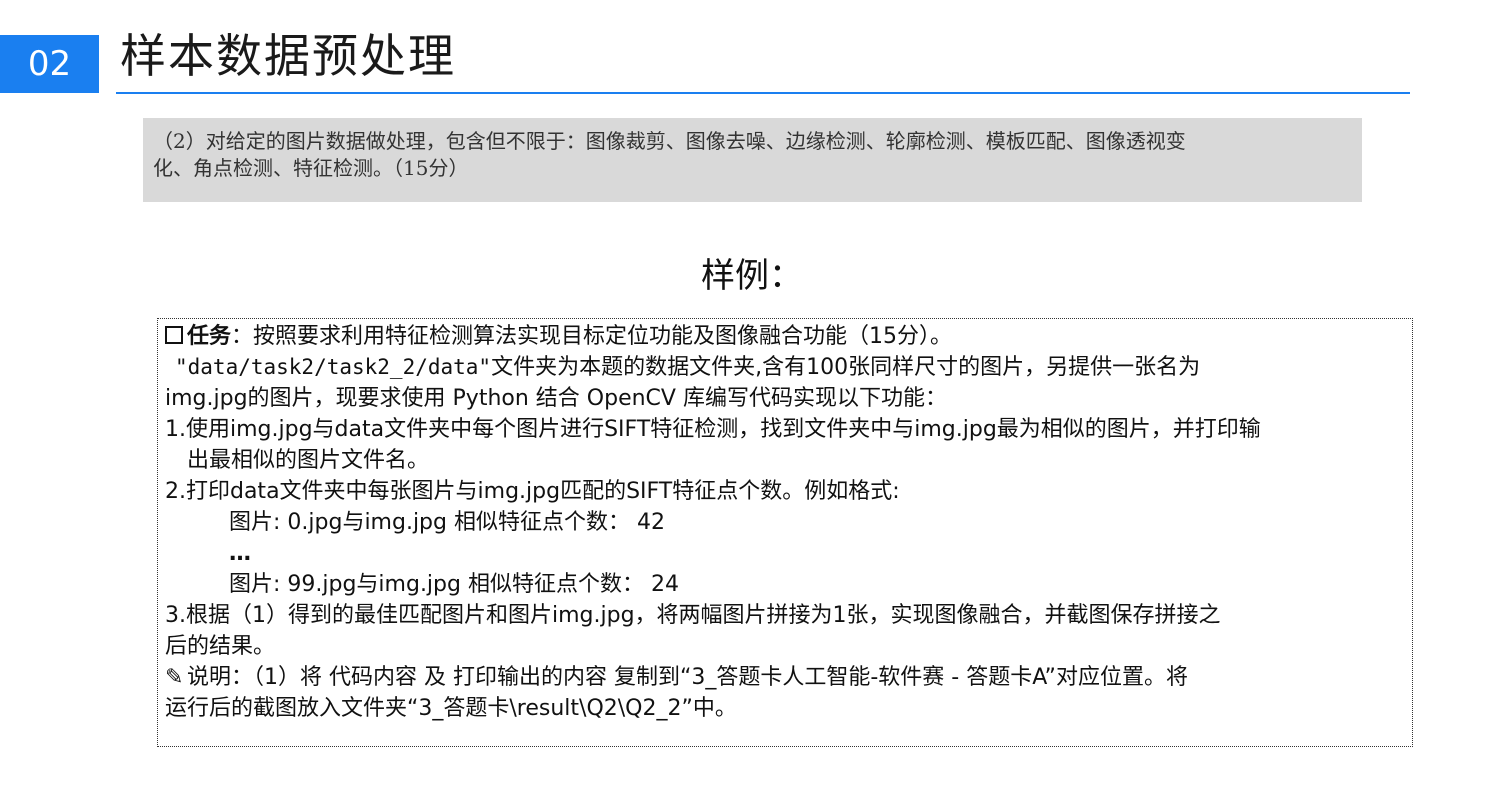 This screenshot has height=811, width=1504. I want to click on folder-path: "data/task2/task2_2/data", so click(333, 367).